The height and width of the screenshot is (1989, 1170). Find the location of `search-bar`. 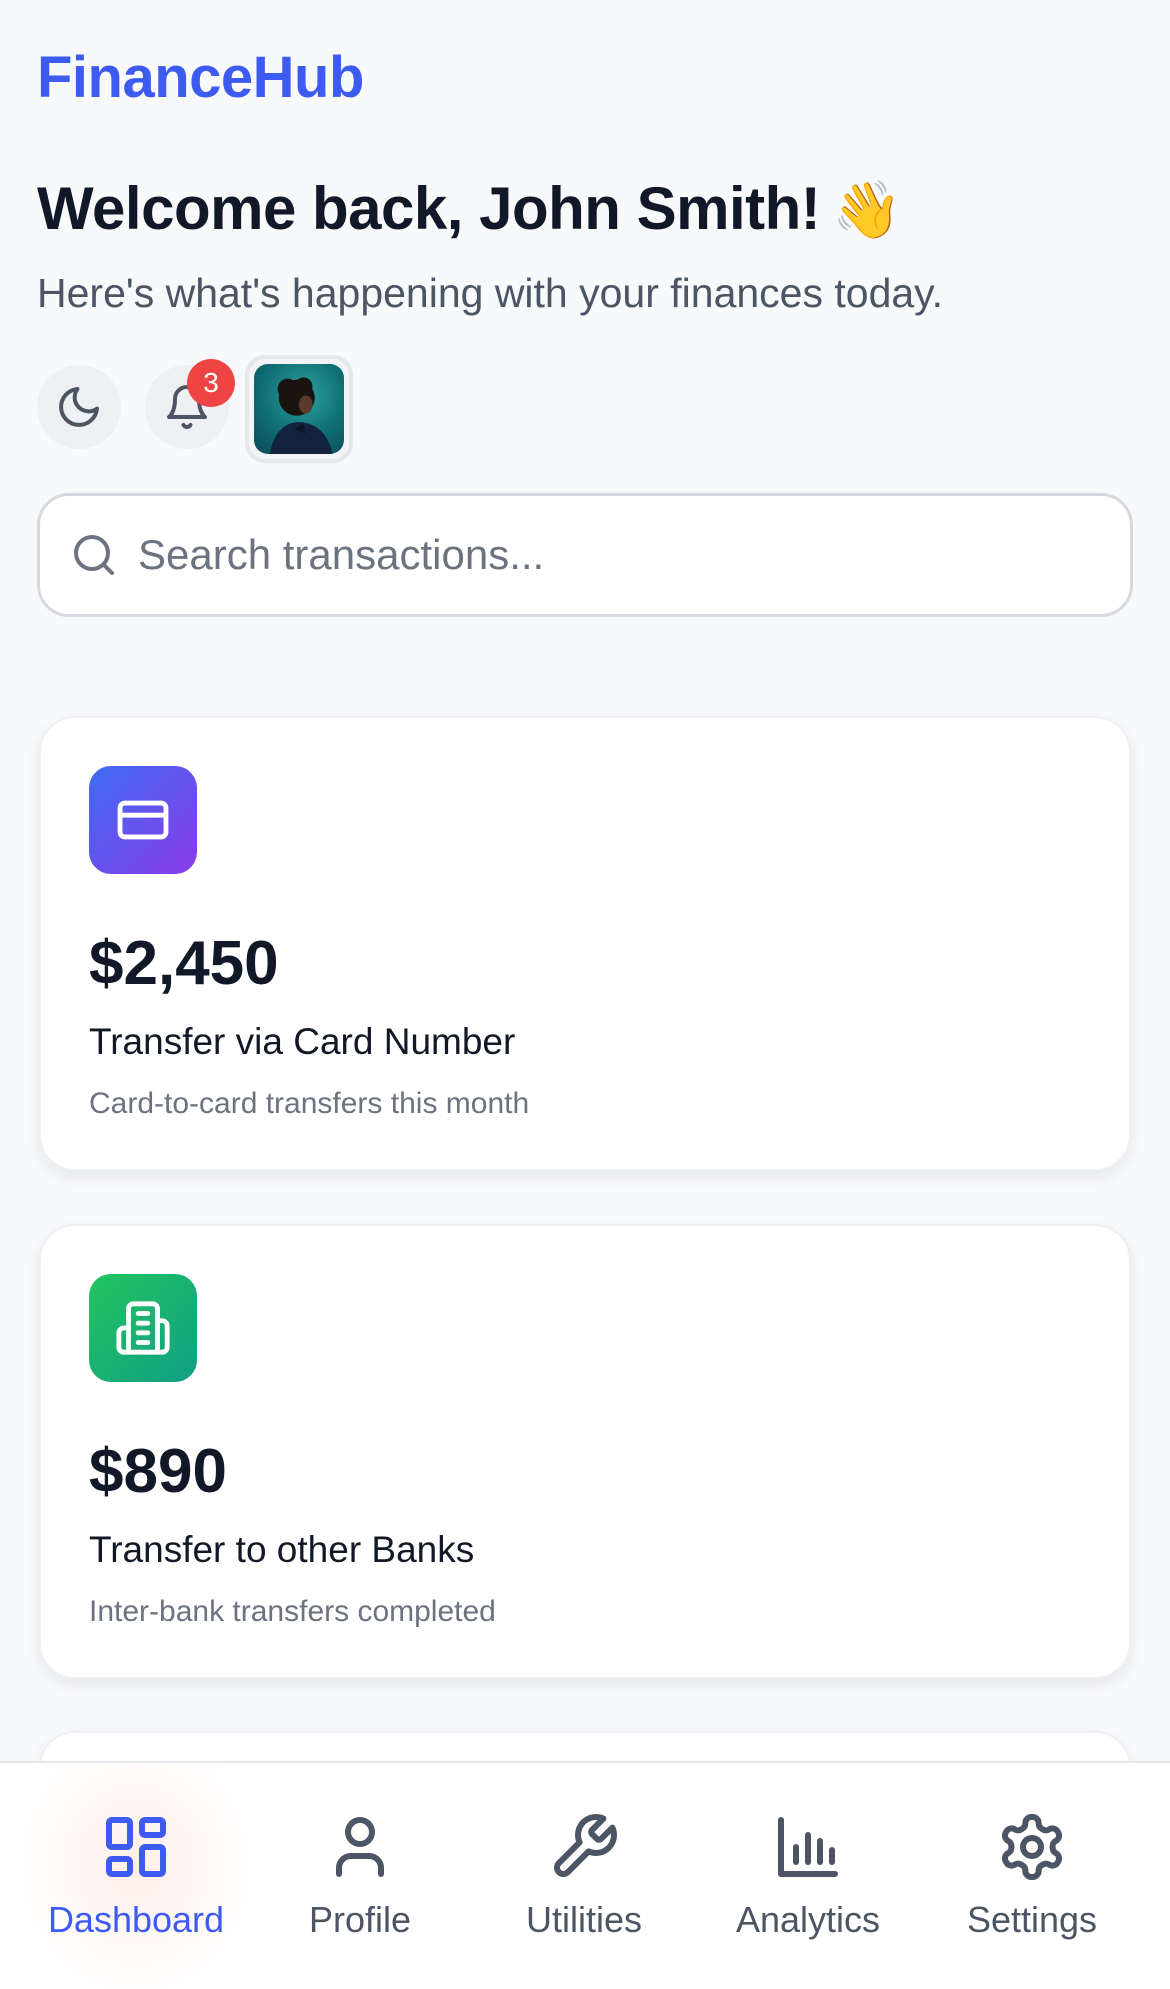

search-bar is located at coordinates (585, 555).